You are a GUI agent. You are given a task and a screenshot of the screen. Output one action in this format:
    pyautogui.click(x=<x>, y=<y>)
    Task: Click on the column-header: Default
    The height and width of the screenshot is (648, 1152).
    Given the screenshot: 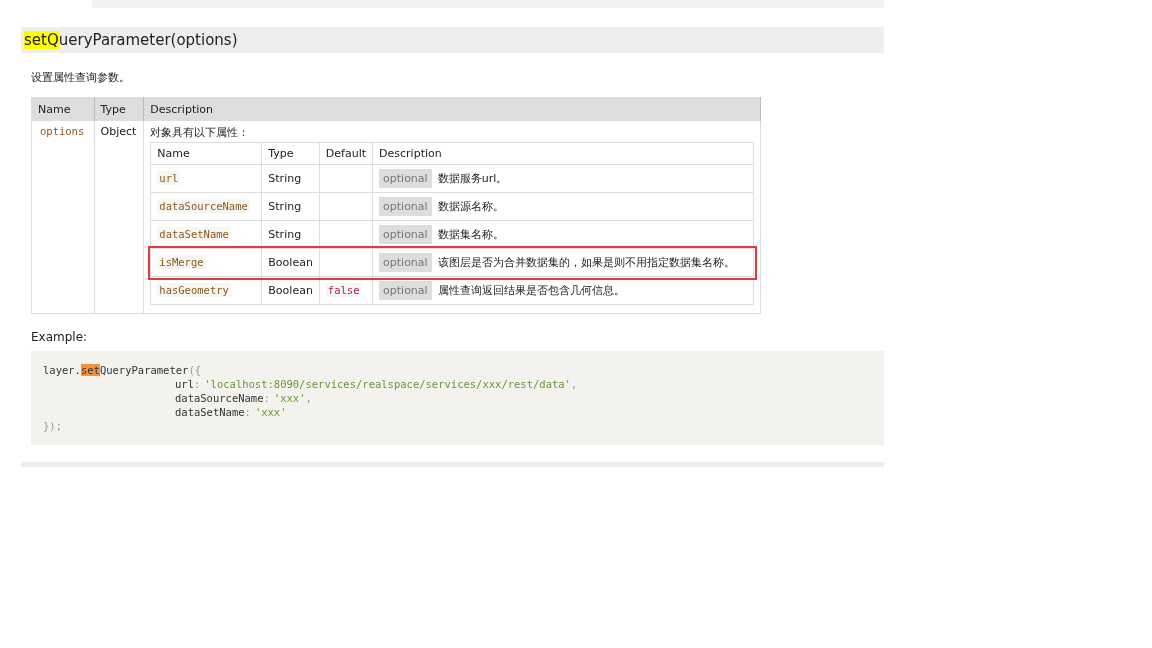 What is the action you would take?
    pyautogui.click(x=346, y=153)
    